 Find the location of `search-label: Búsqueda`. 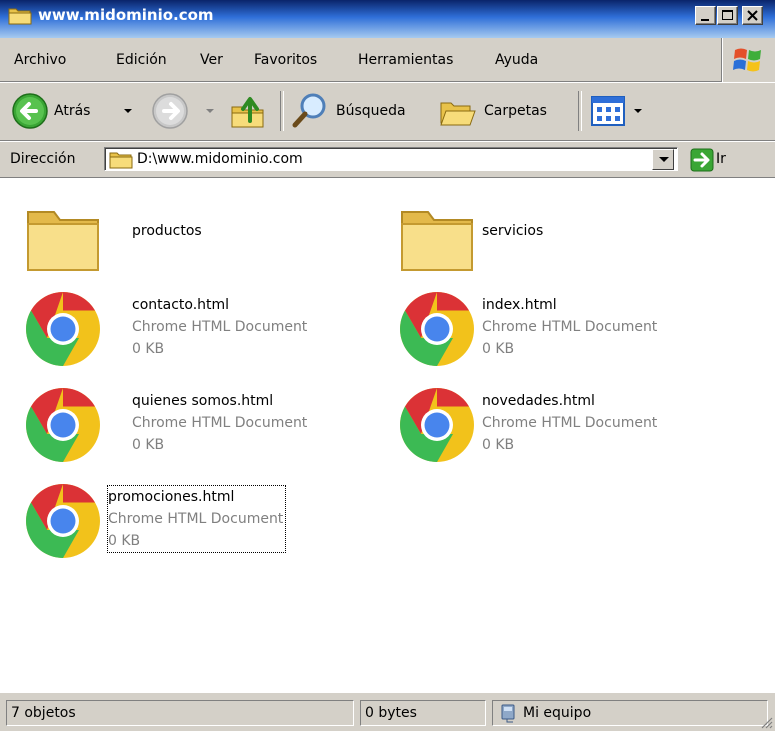

search-label: Búsqueda is located at coordinates (371, 111).